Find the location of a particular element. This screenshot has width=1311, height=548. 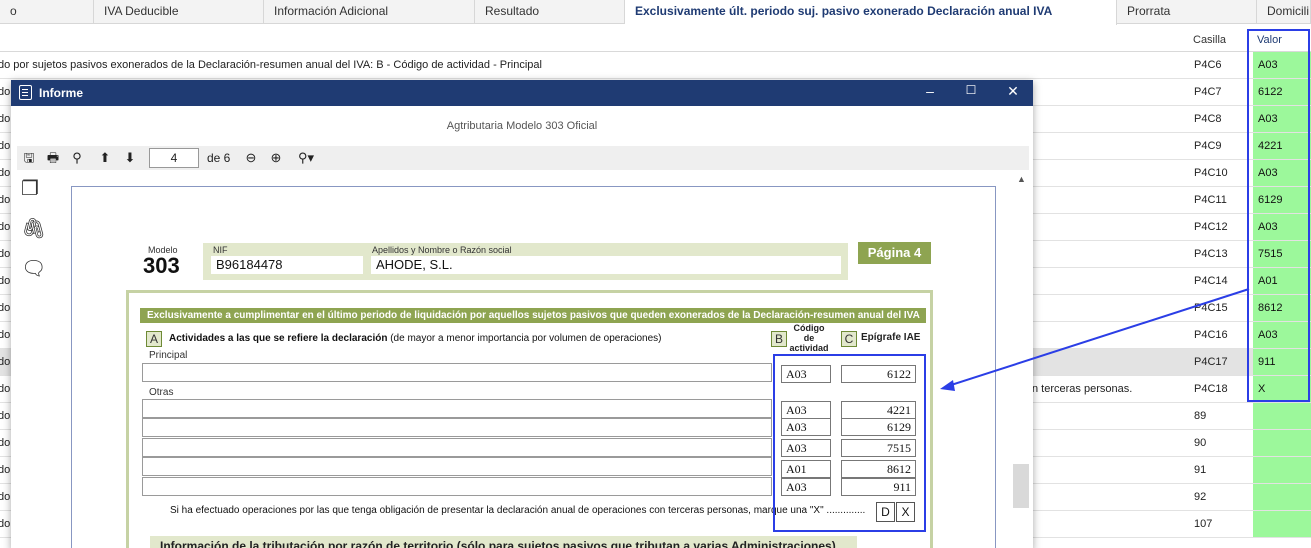

row-casilla: P4C14 is located at coordinates (1211, 281).